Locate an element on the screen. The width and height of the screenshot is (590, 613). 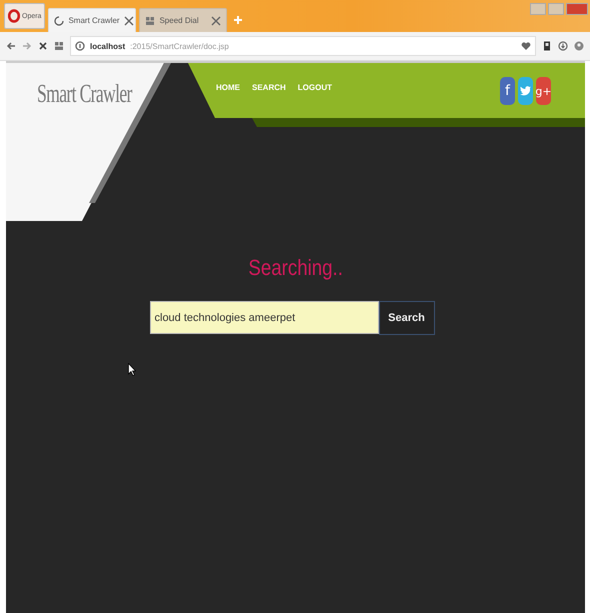
close-button is located at coordinates (577, 9).